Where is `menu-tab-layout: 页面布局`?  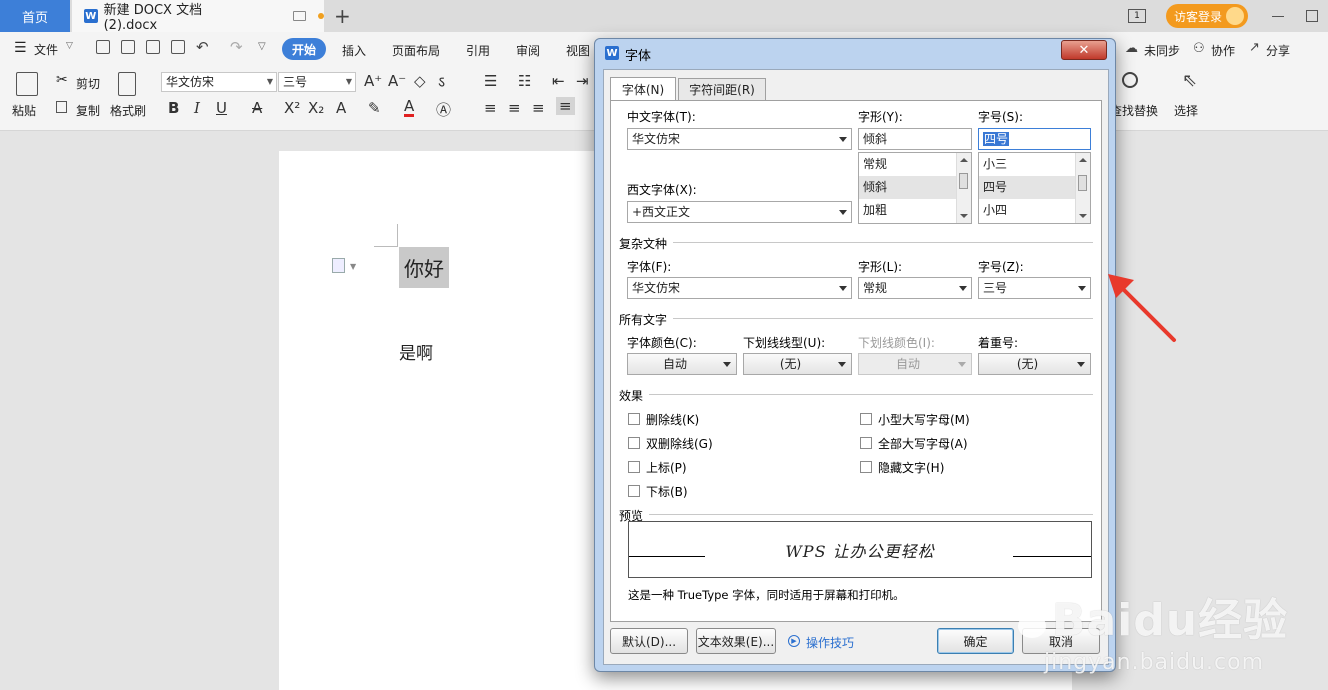 menu-tab-layout: 页面布局 is located at coordinates (416, 50).